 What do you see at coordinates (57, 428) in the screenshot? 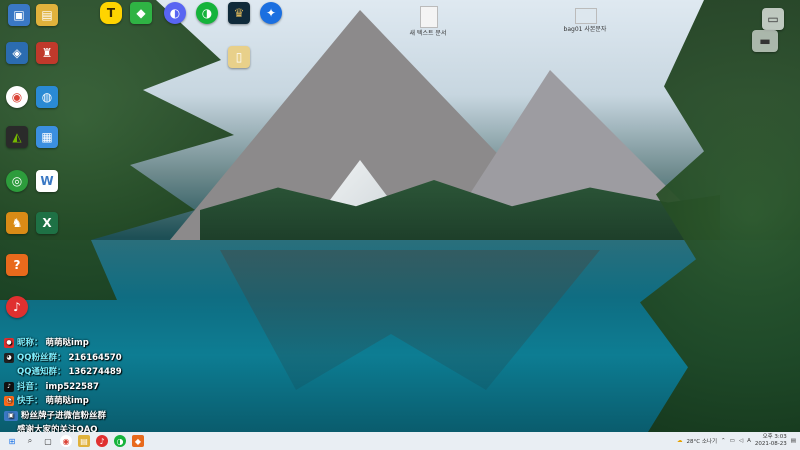
I see `thanks-text: 感谢大家的关注QAQ` at bounding box center [57, 428].